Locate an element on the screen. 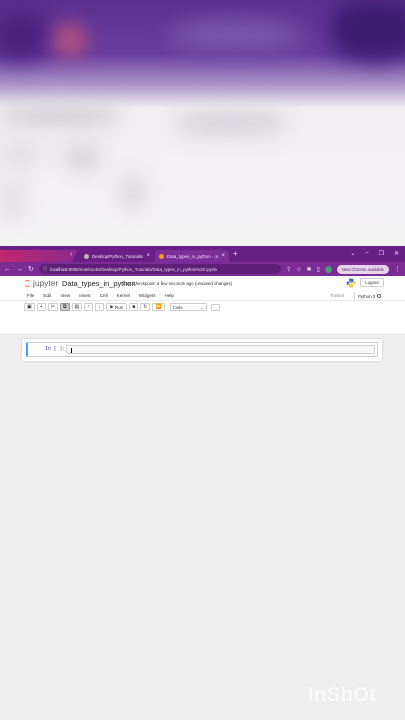 The width and height of the screenshot is (405, 720). run-icon: ▶ is located at coordinates (112, 306).